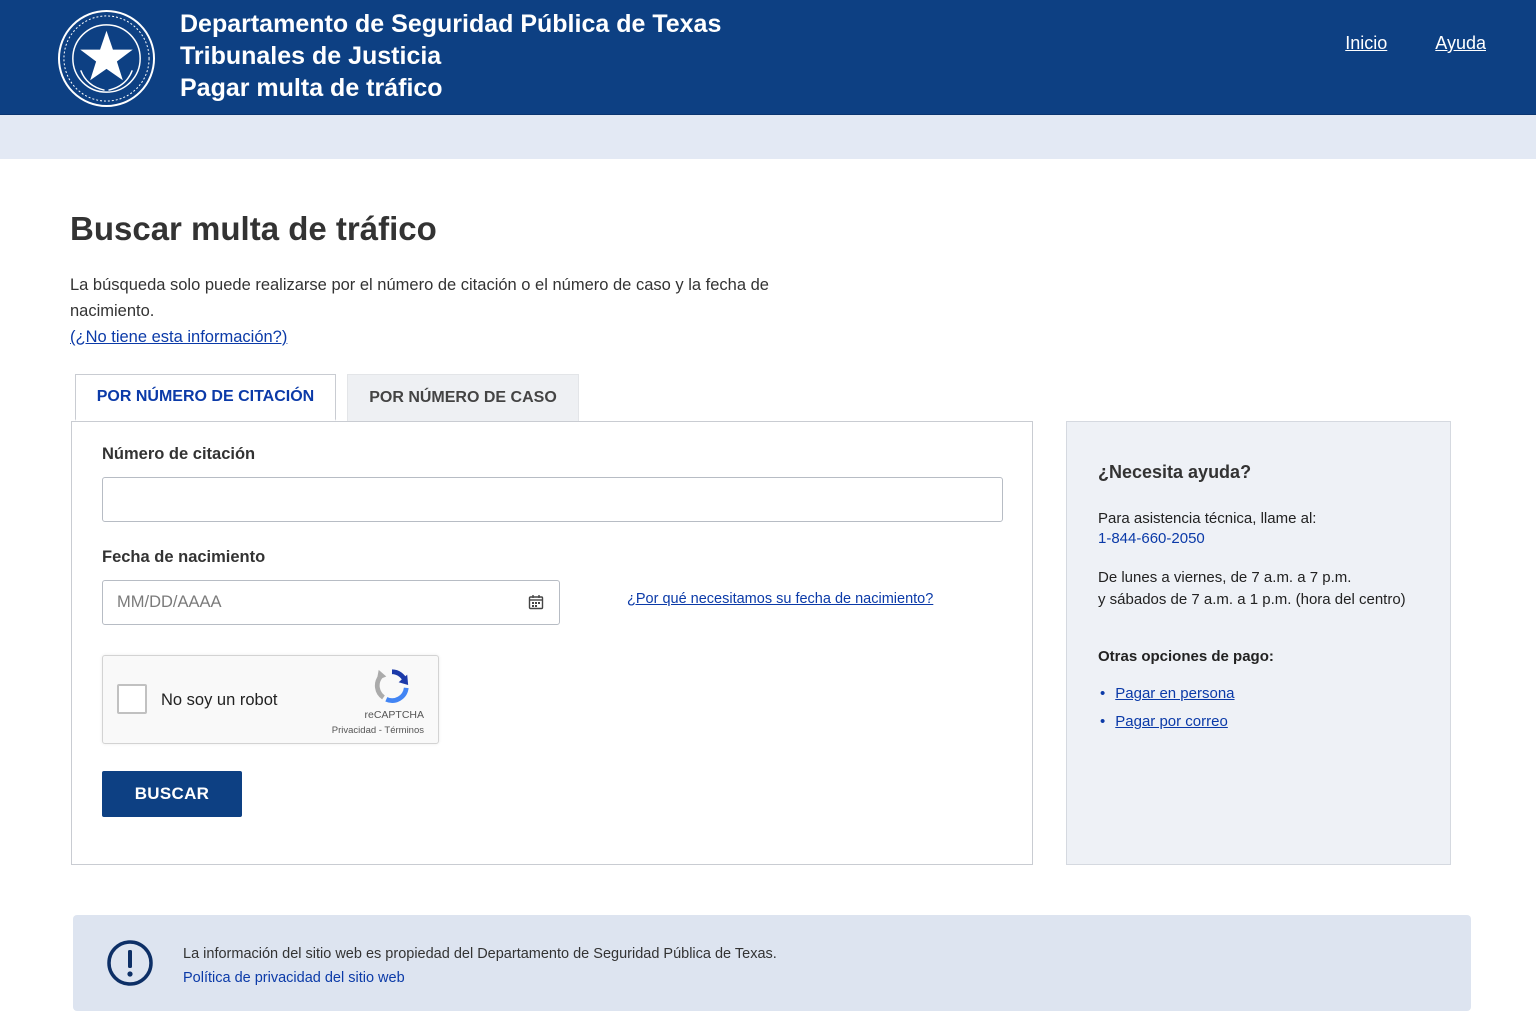 This screenshot has width=1536, height=1024. Describe the element at coordinates (1186, 656) in the screenshot. I see `other-payment-title: Otras opciones de pago:` at that location.